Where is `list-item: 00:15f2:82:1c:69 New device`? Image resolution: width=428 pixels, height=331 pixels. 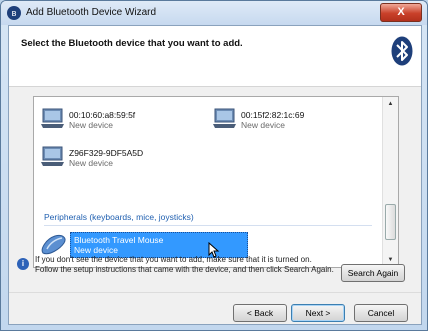
list-item: 00:15f2:82:1c:69 New device is located at coordinates (287, 120).